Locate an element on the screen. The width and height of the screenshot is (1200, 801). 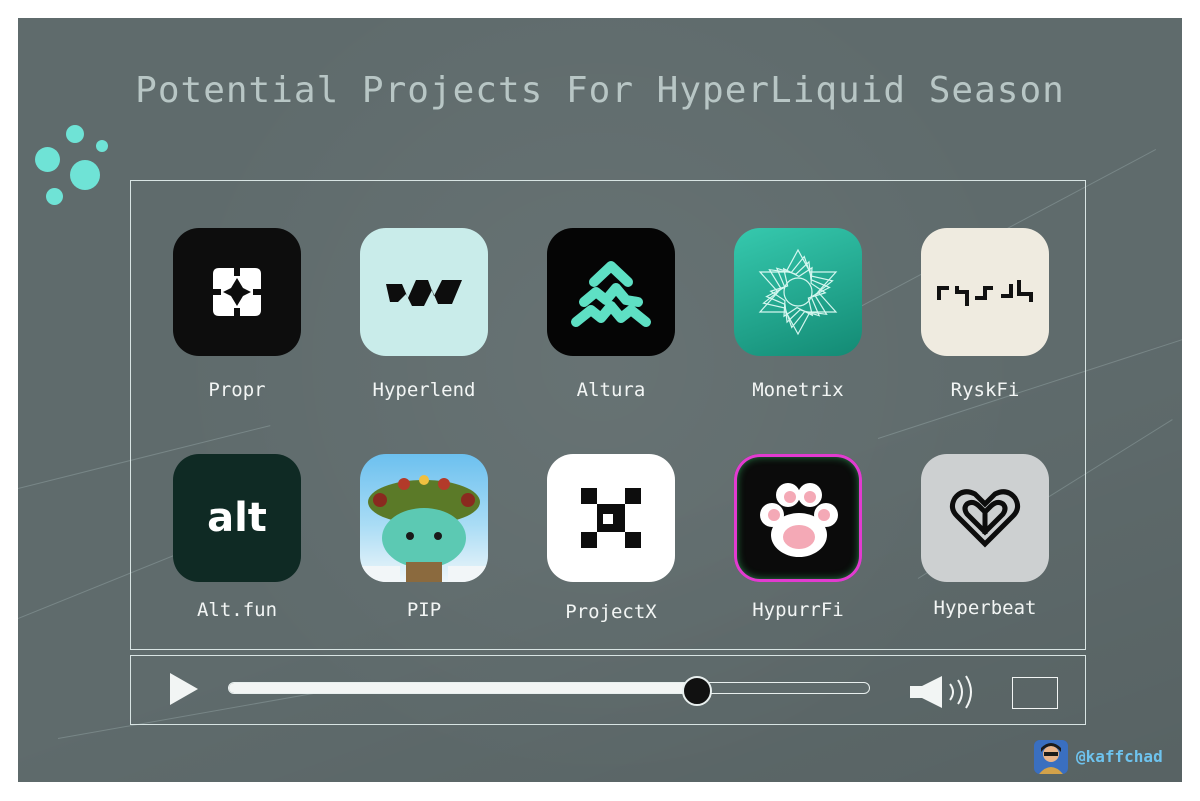
project-label: RyskFi is located at coordinates (985, 390).